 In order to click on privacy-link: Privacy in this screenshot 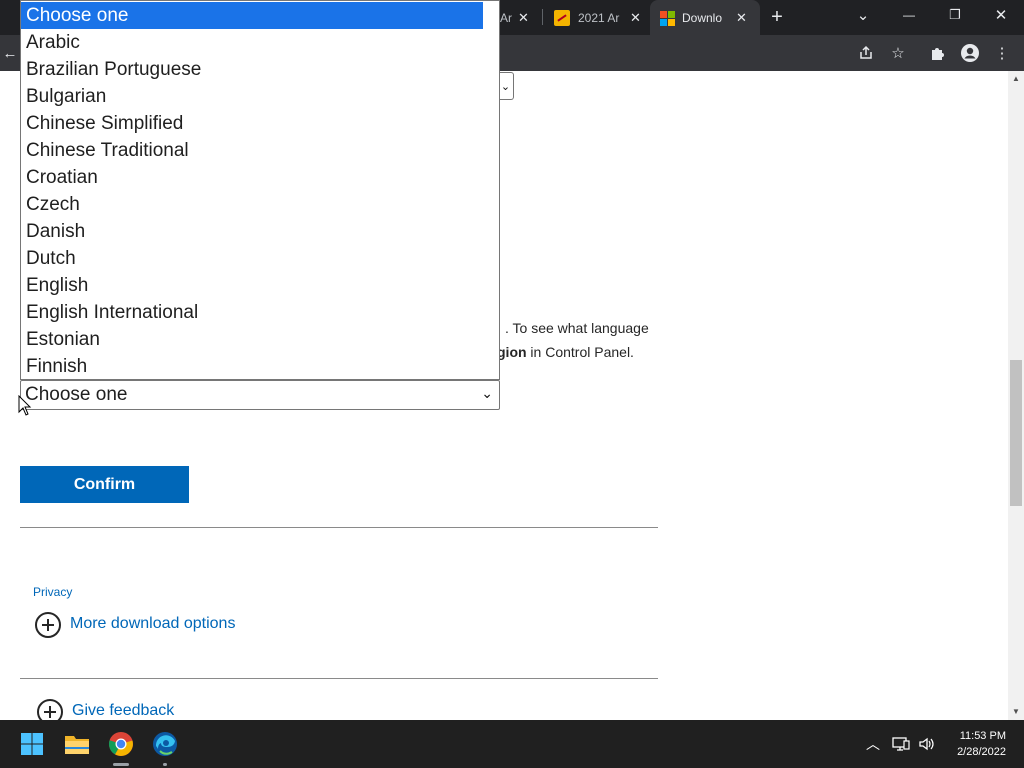, I will do `click(52, 592)`.